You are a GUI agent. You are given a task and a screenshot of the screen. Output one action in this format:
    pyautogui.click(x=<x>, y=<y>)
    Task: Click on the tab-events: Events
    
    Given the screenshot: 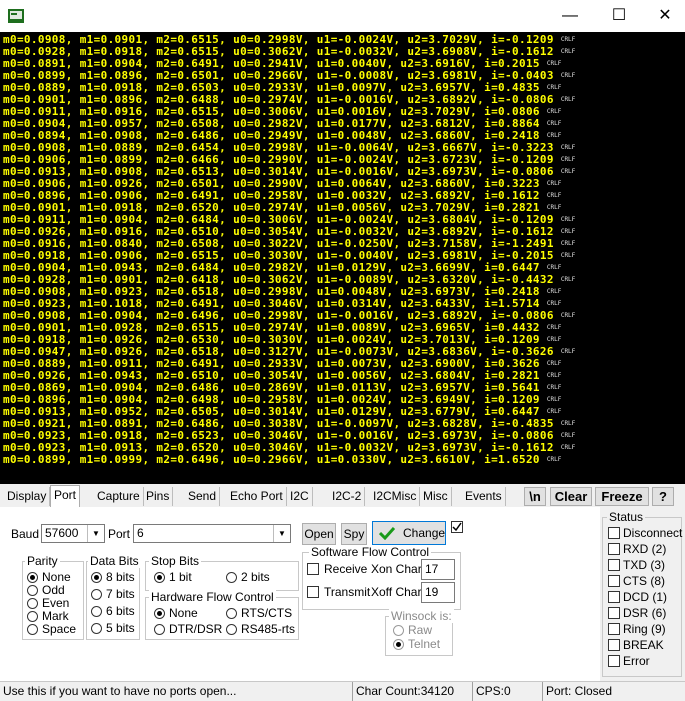 What is the action you would take?
    pyautogui.click(x=484, y=496)
    